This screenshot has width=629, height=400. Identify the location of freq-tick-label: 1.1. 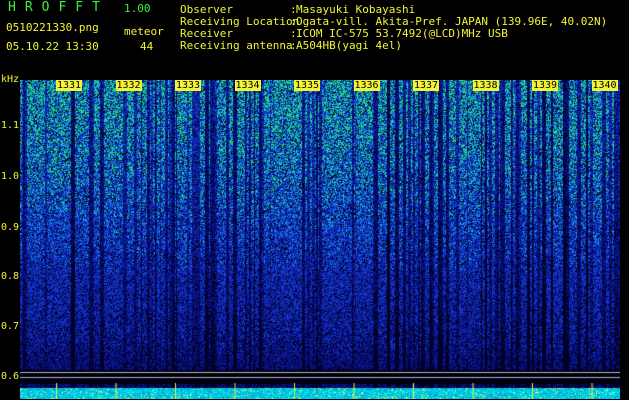
(10, 125).